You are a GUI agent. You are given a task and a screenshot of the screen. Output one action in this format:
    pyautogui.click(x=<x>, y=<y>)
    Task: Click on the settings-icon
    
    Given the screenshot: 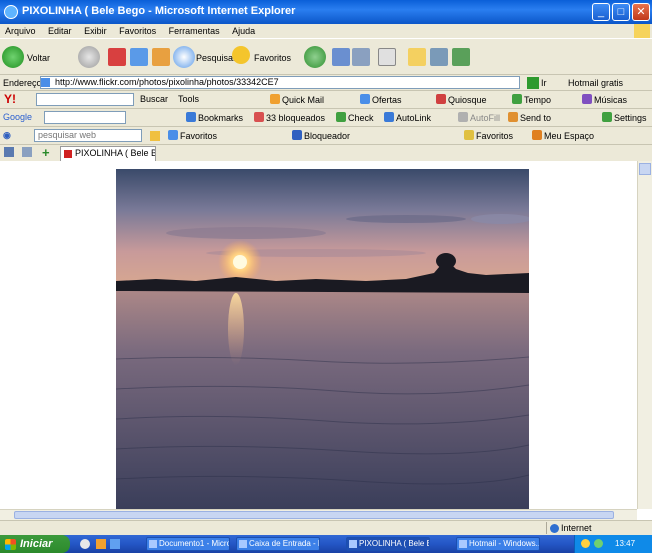 What is the action you would take?
    pyautogui.click(x=607, y=117)
    